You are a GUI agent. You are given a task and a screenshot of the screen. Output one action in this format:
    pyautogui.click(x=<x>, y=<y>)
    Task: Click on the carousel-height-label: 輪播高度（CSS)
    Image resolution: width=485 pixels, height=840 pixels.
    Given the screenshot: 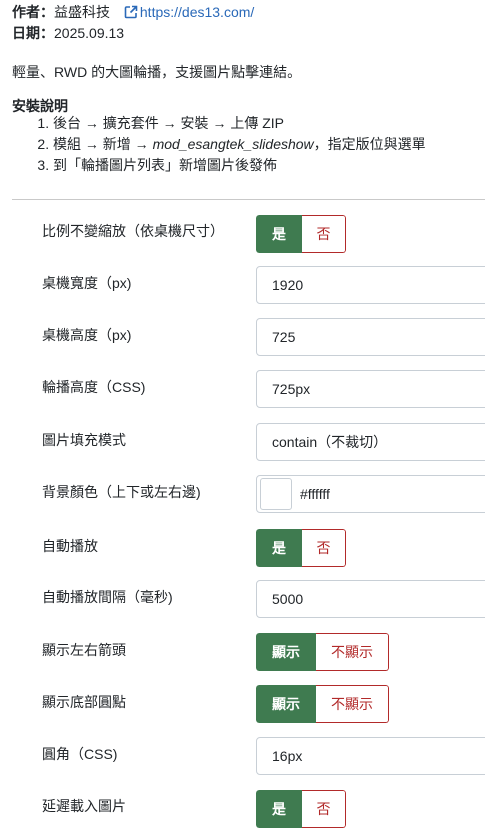 What is the action you would take?
    pyautogui.click(x=94, y=387)
    